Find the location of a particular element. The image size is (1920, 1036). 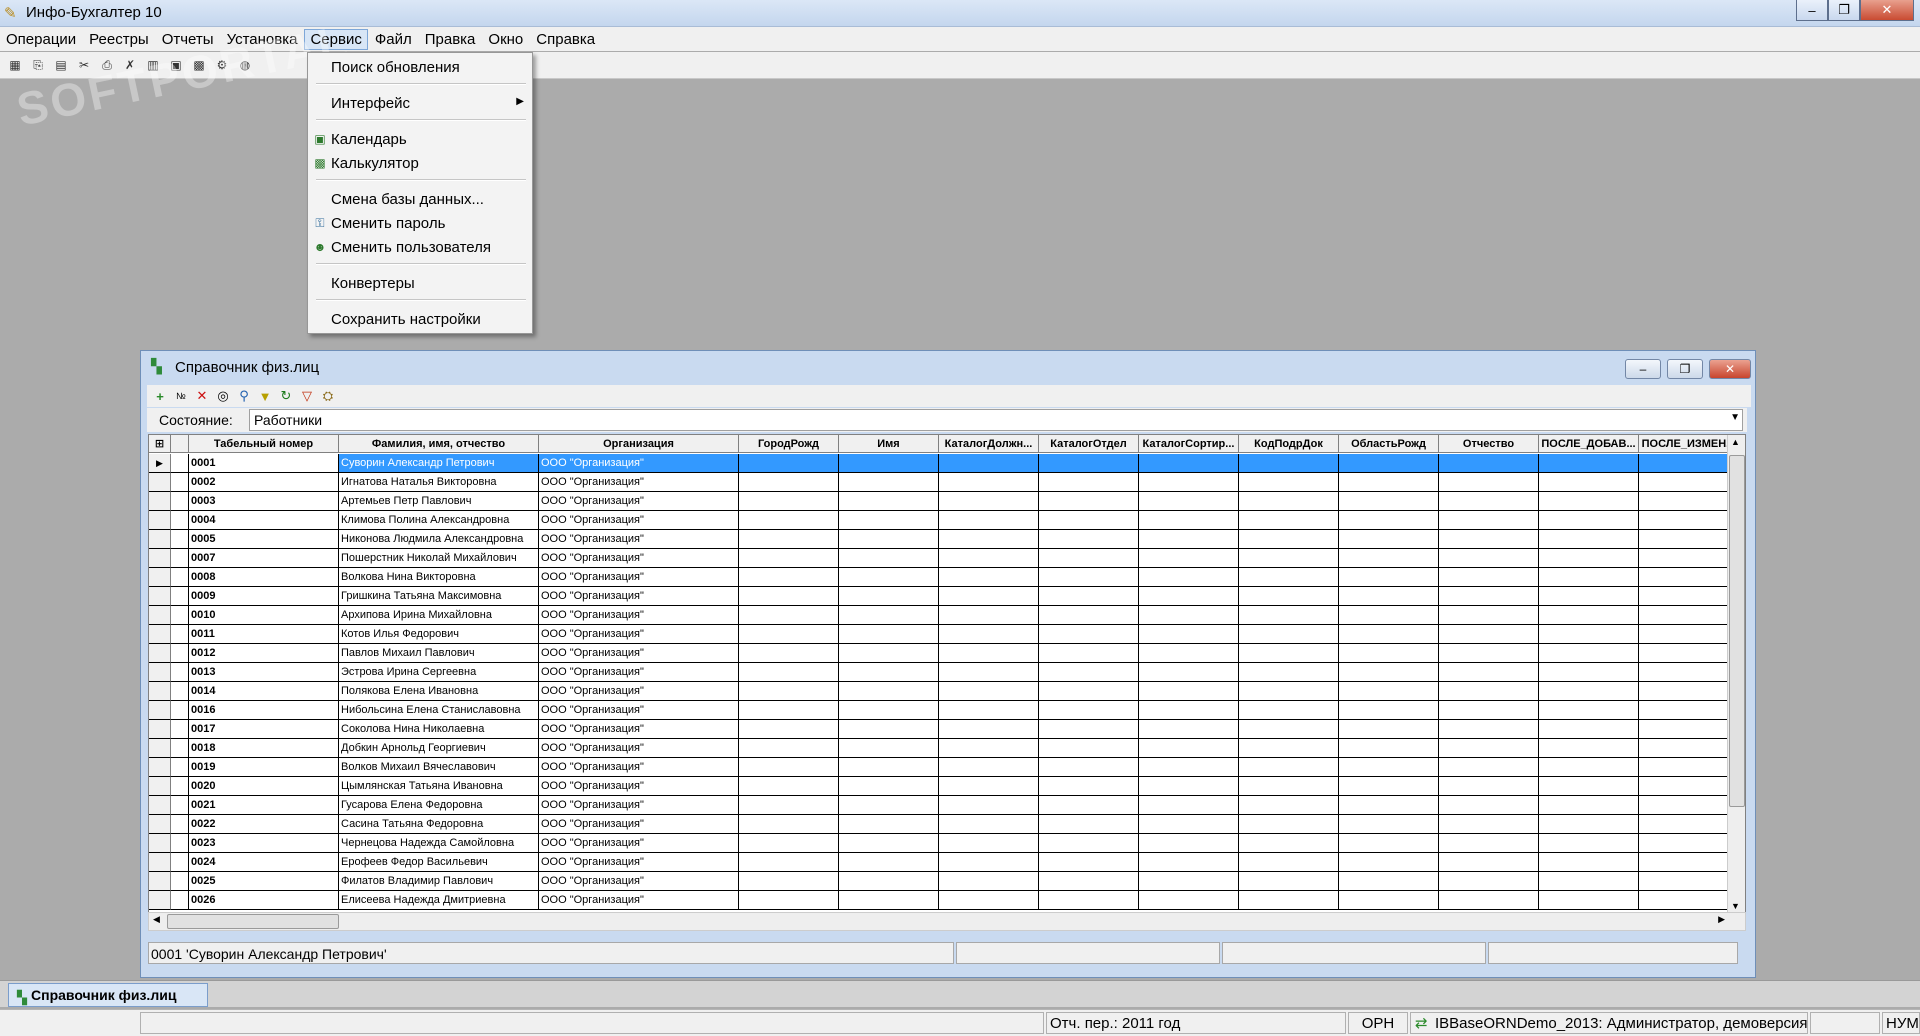

menu-file: Файл is located at coordinates (393, 39).